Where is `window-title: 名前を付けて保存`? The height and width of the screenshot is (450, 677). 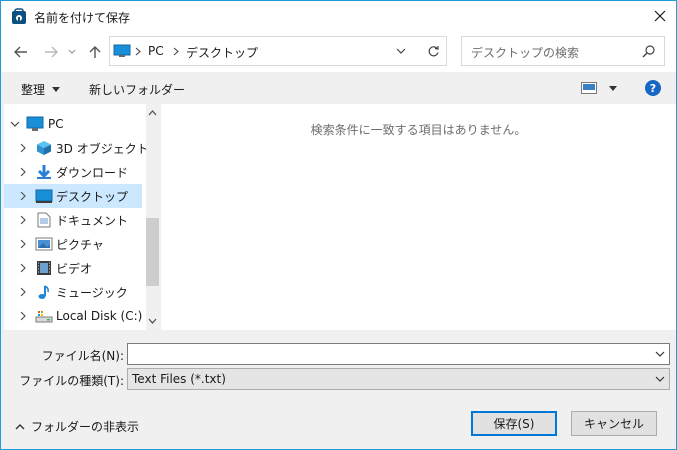
window-title: 名前を付けて保存 is located at coordinates (82, 18).